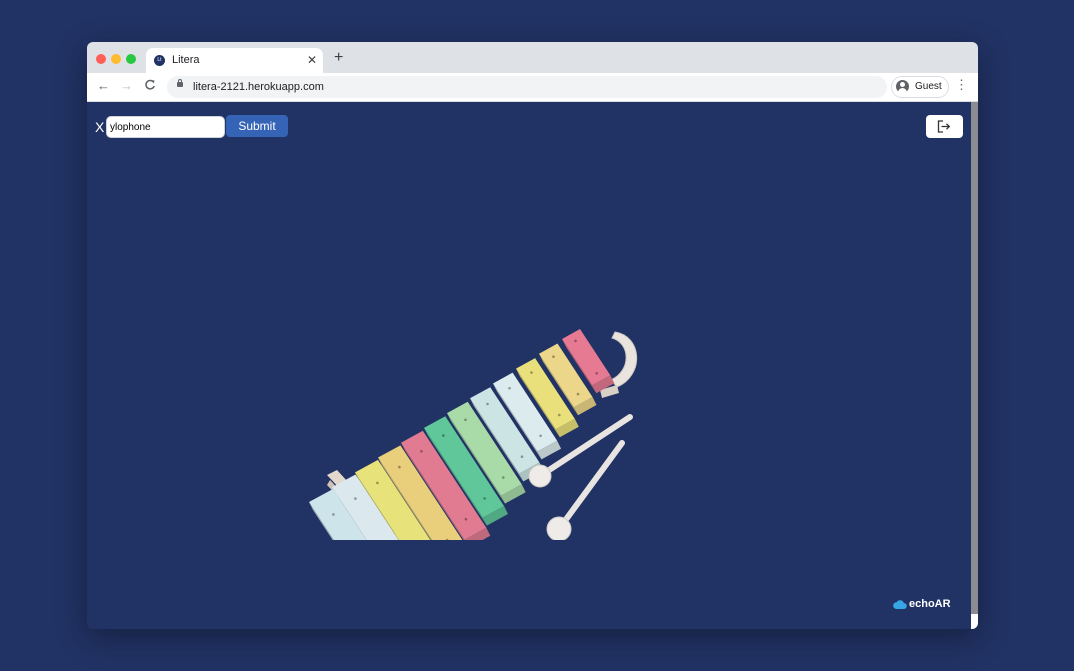 The height and width of the screenshot is (671, 1074). I want to click on new-tab-button: +, so click(338, 58).